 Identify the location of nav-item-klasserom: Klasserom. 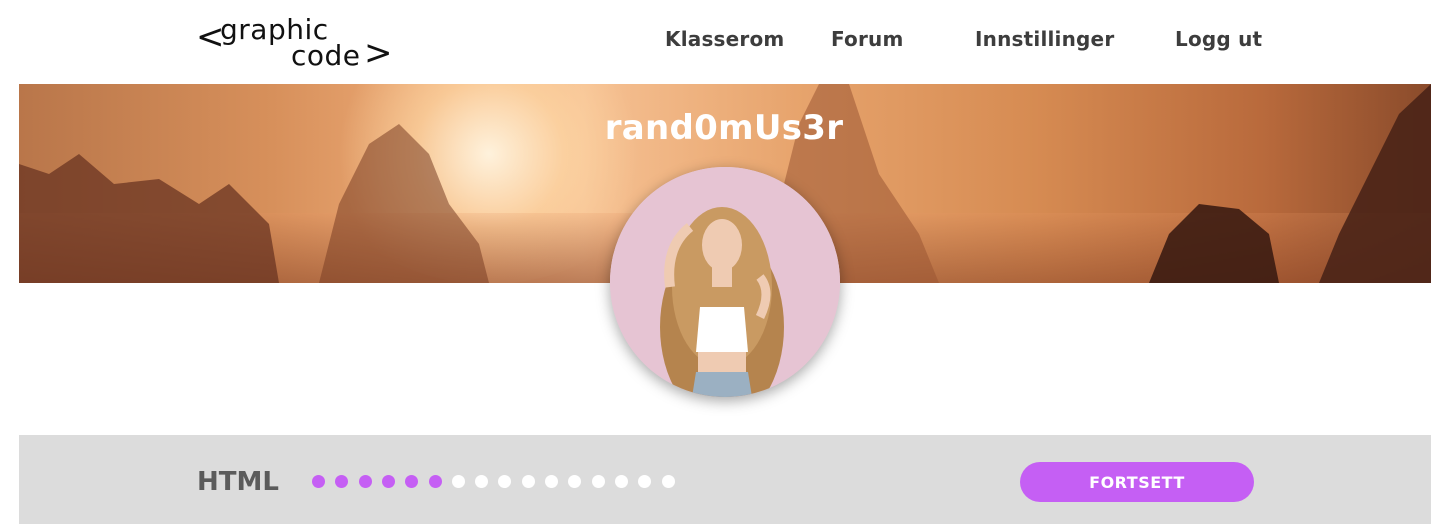
(724, 39).